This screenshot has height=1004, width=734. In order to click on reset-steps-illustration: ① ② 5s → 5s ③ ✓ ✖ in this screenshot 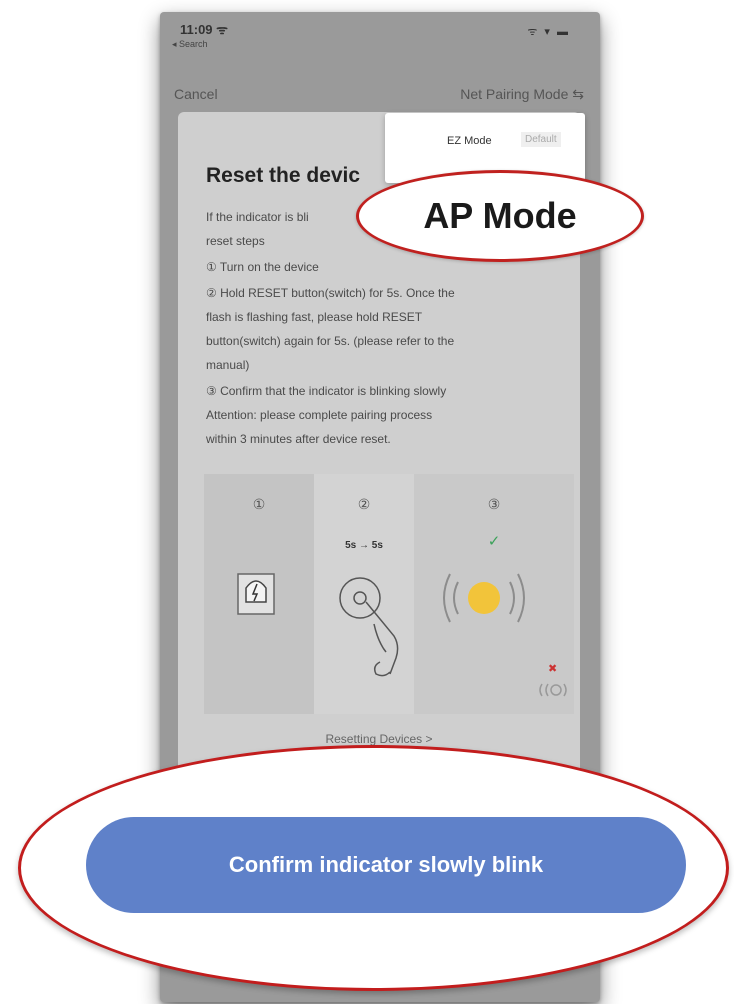, I will do `click(389, 594)`.